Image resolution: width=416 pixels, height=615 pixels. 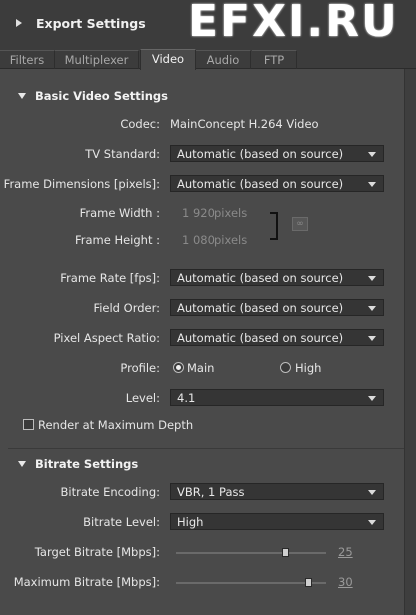 What do you see at coordinates (121, 522) in the screenshot?
I see `bitrate-level-label: Bitrate Level:` at bounding box center [121, 522].